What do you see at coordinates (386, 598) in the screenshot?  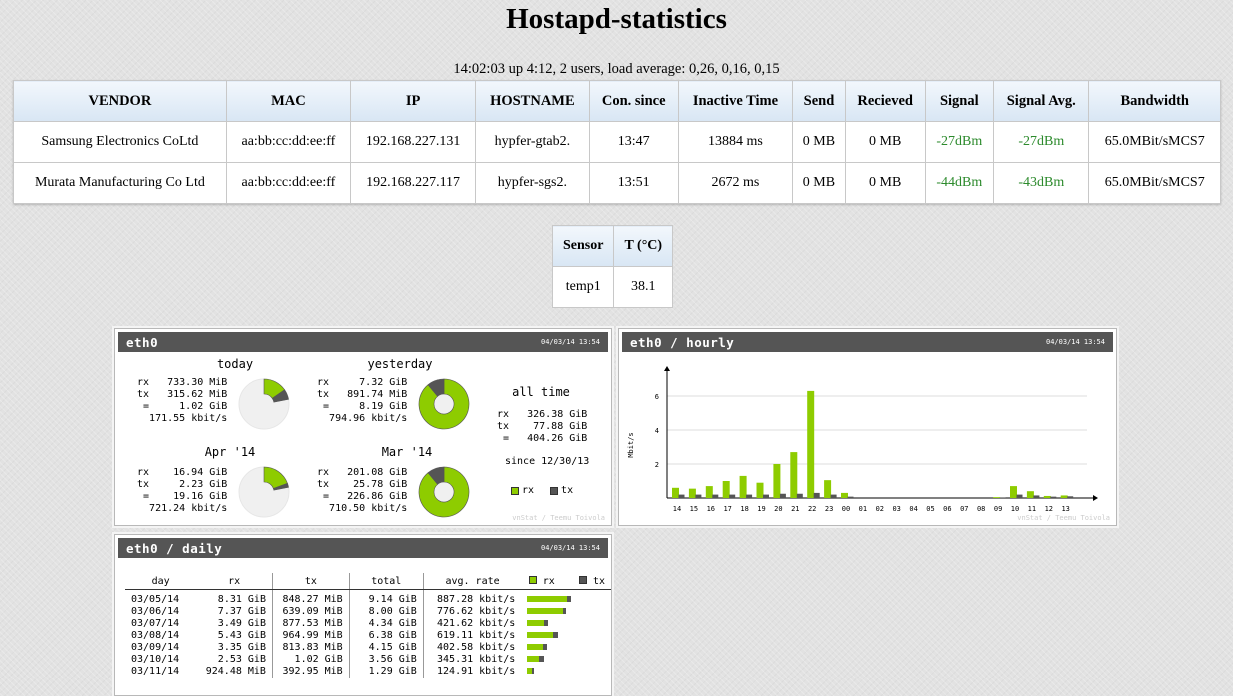 I see `cell-total: 9.14 GiB` at bounding box center [386, 598].